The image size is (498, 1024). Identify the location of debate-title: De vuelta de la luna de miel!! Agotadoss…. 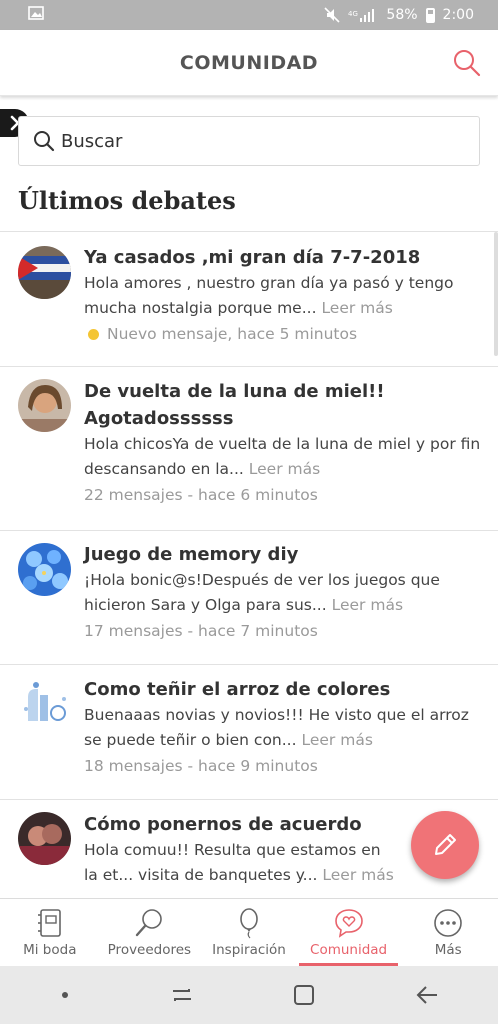
(284, 405).